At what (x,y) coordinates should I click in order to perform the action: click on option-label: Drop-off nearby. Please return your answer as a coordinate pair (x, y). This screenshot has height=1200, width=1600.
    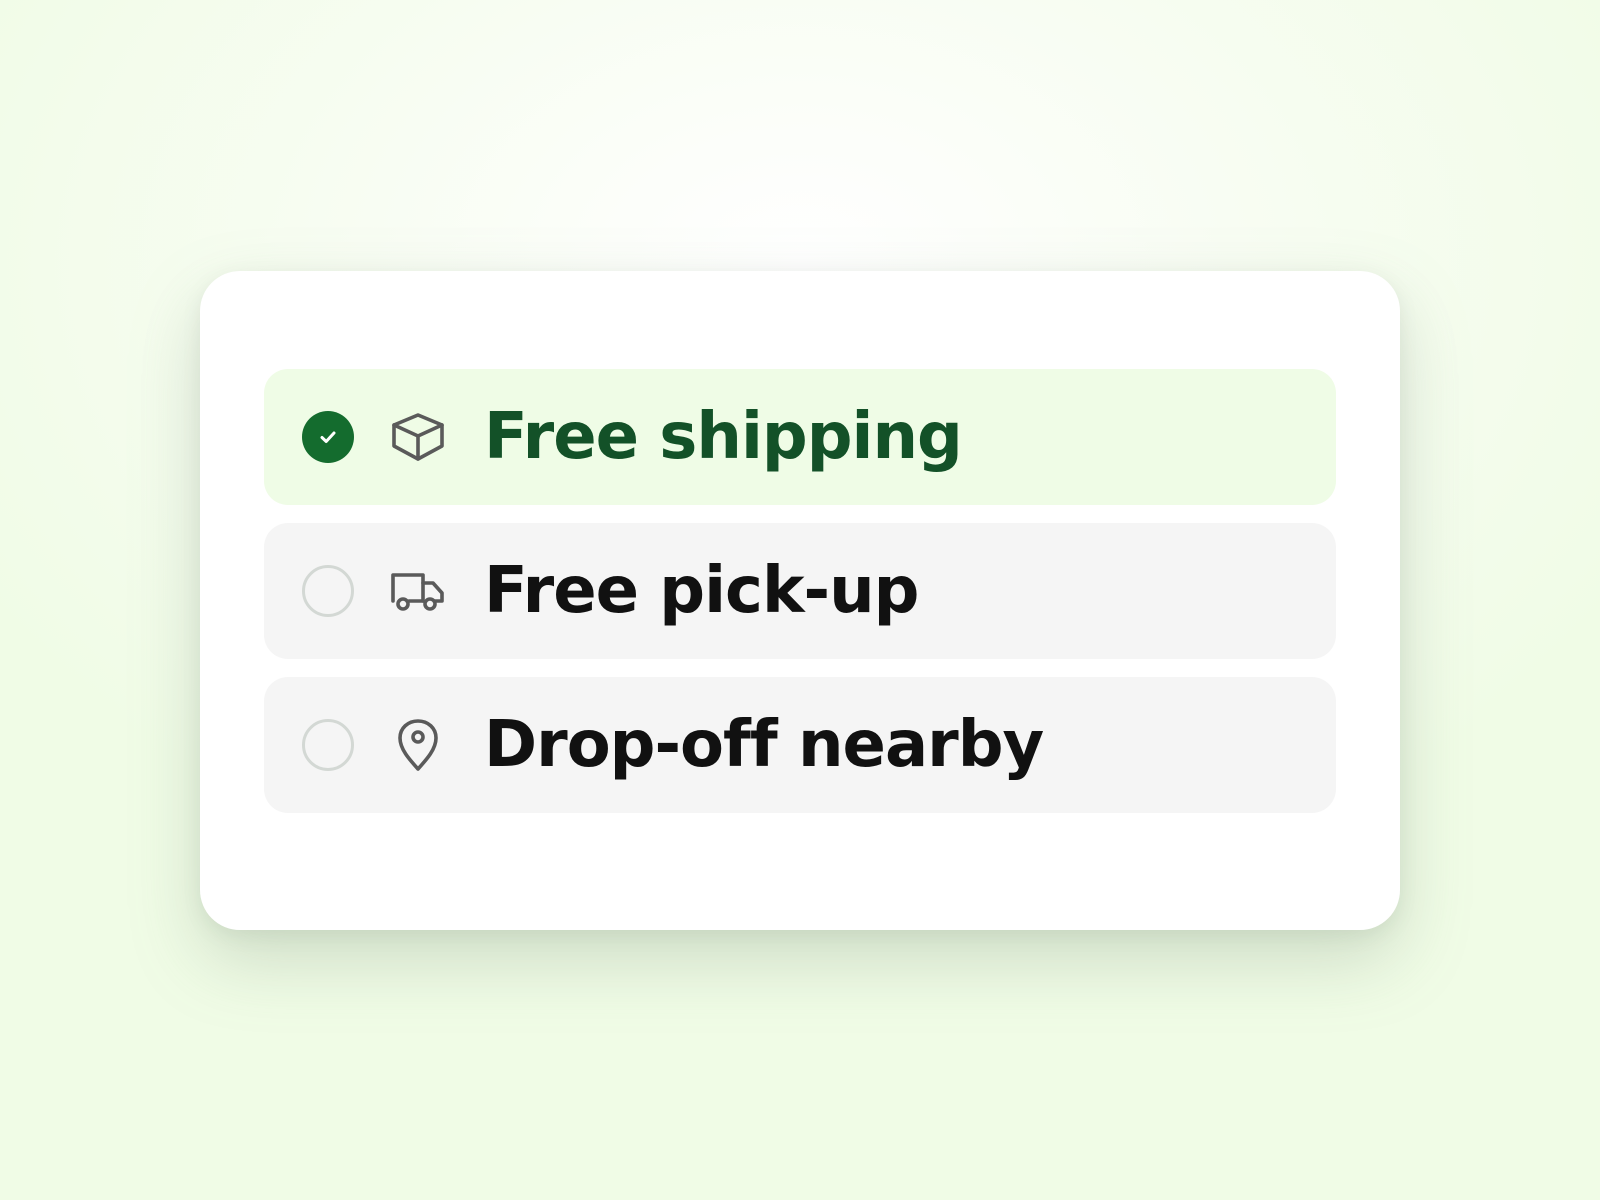
    Looking at the image, I should click on (764, 745).